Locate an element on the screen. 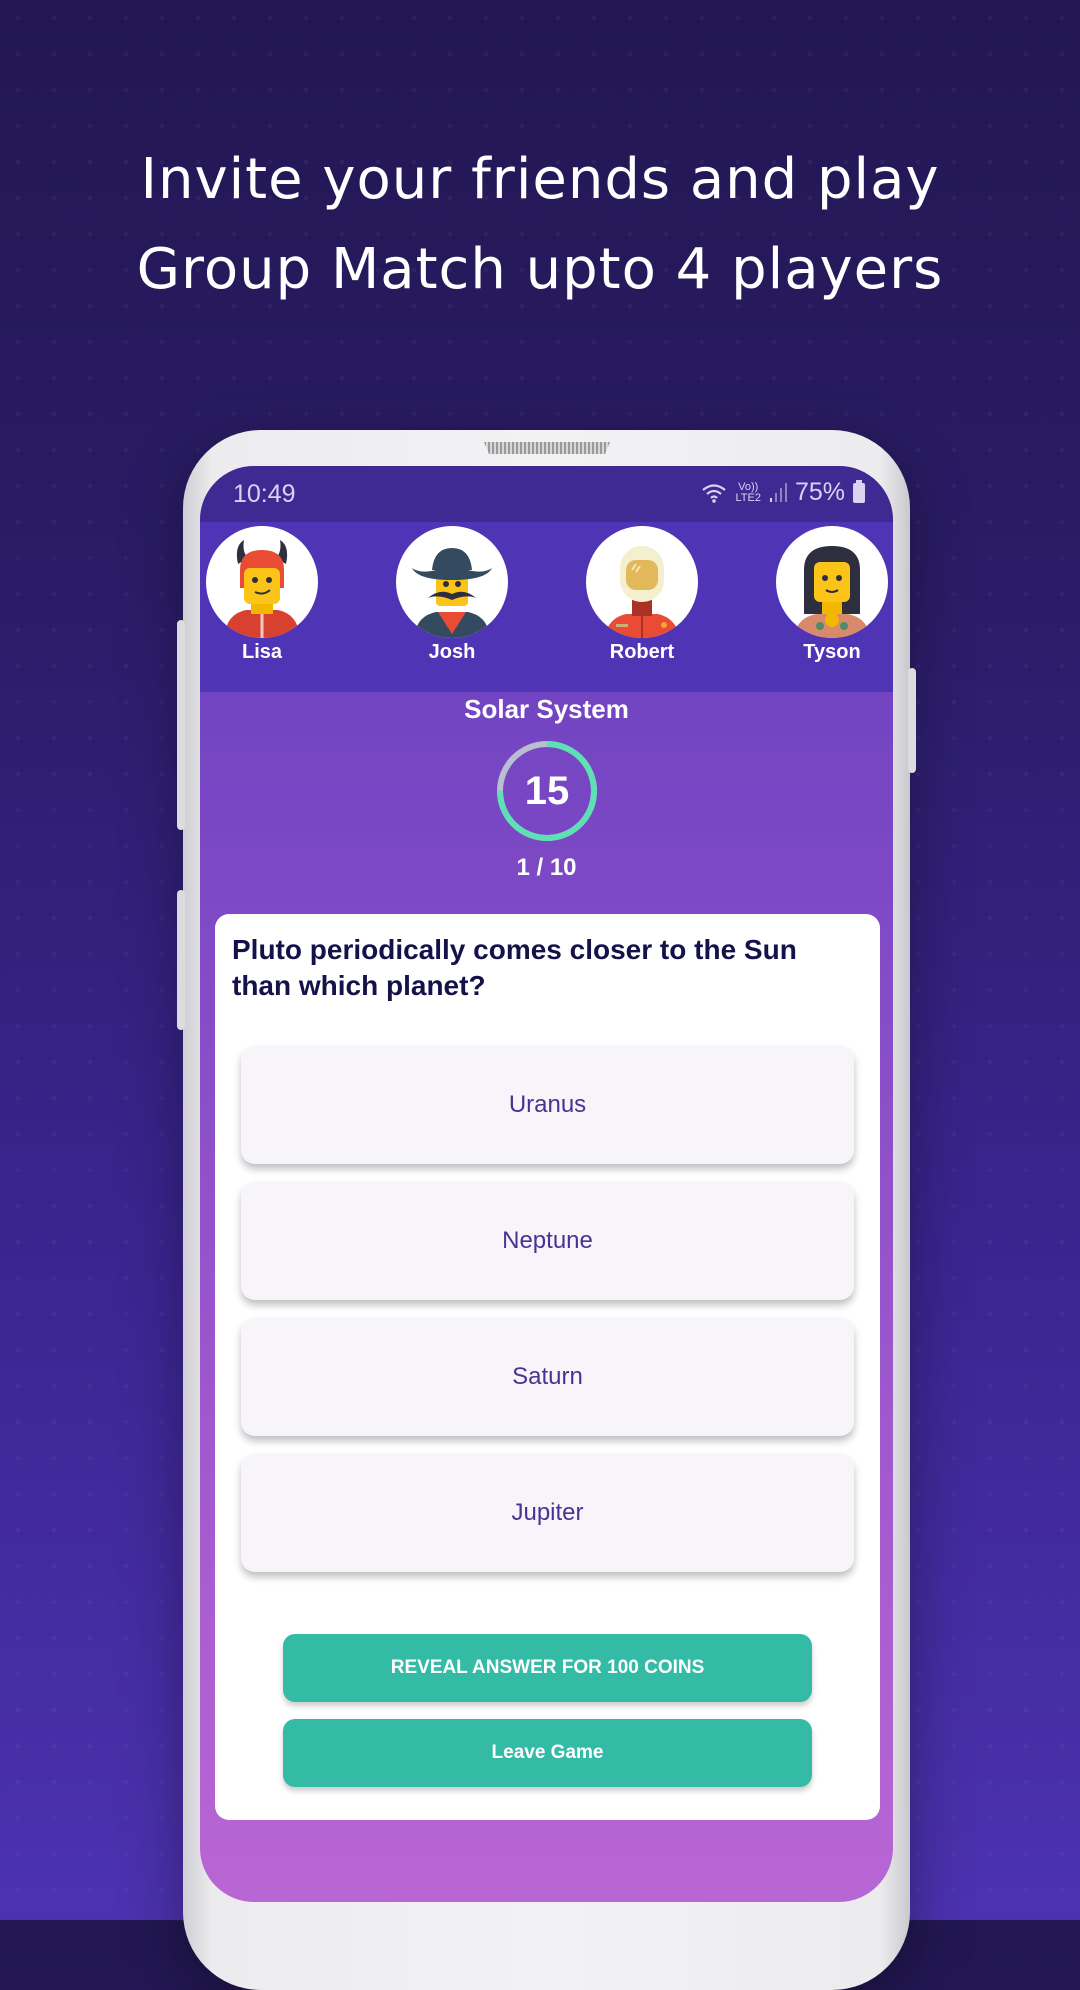 This screenshot has height=1990, width=1080. player-name: Lisa is located at coordinates (262, 652).